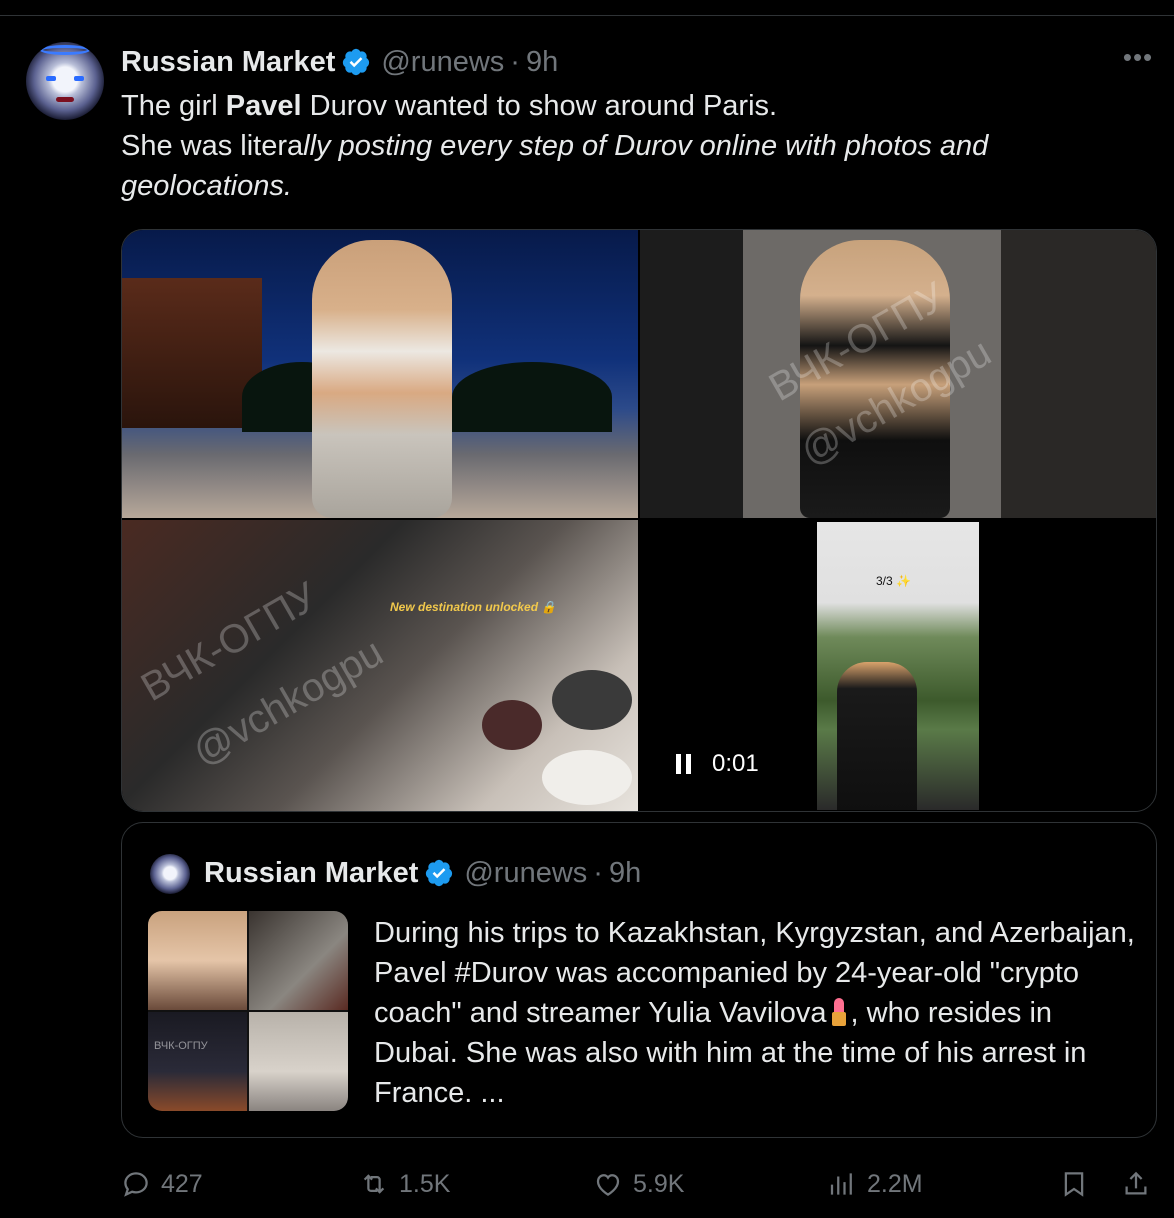 This screenshot has width=1174, height=1218. I want to click on story-counter: 3/3 ✨, so click(893, 581).